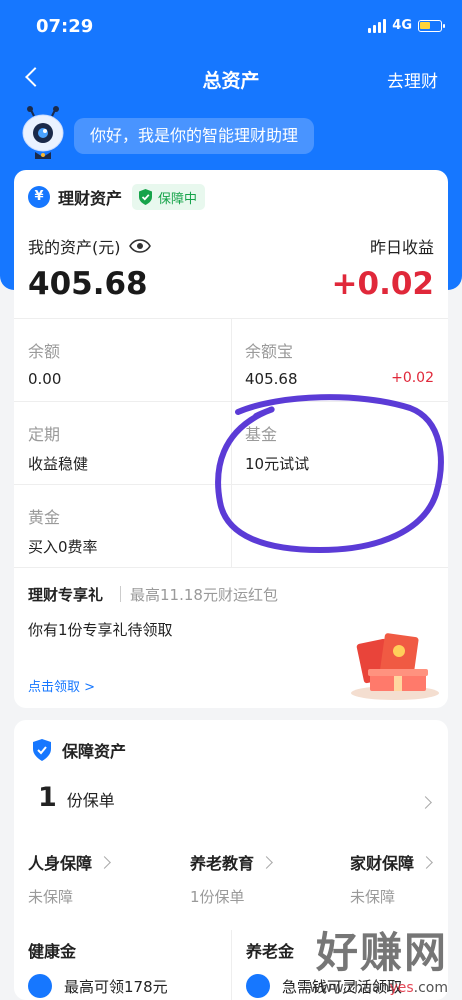  Describe the element at coordinates (61, 685) in the screenshot. I see `promo-claim-link: 点击领取 >` at that location.